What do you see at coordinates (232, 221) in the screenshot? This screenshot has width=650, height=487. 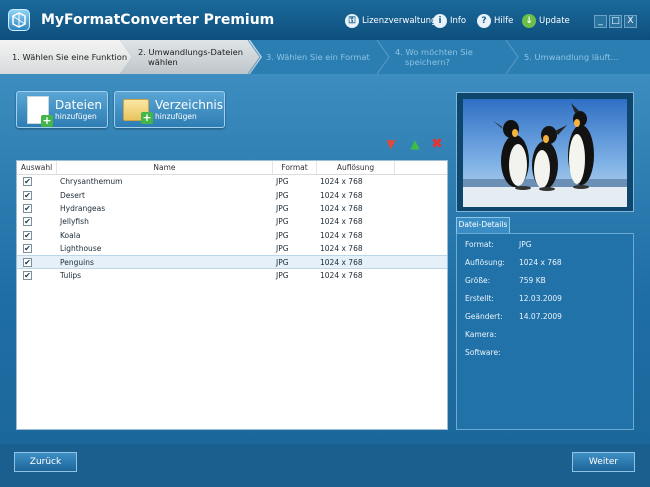 I see `table-row: ✔ Jellyfish JPG 1024 x 768` at bounding box center [232, 221].